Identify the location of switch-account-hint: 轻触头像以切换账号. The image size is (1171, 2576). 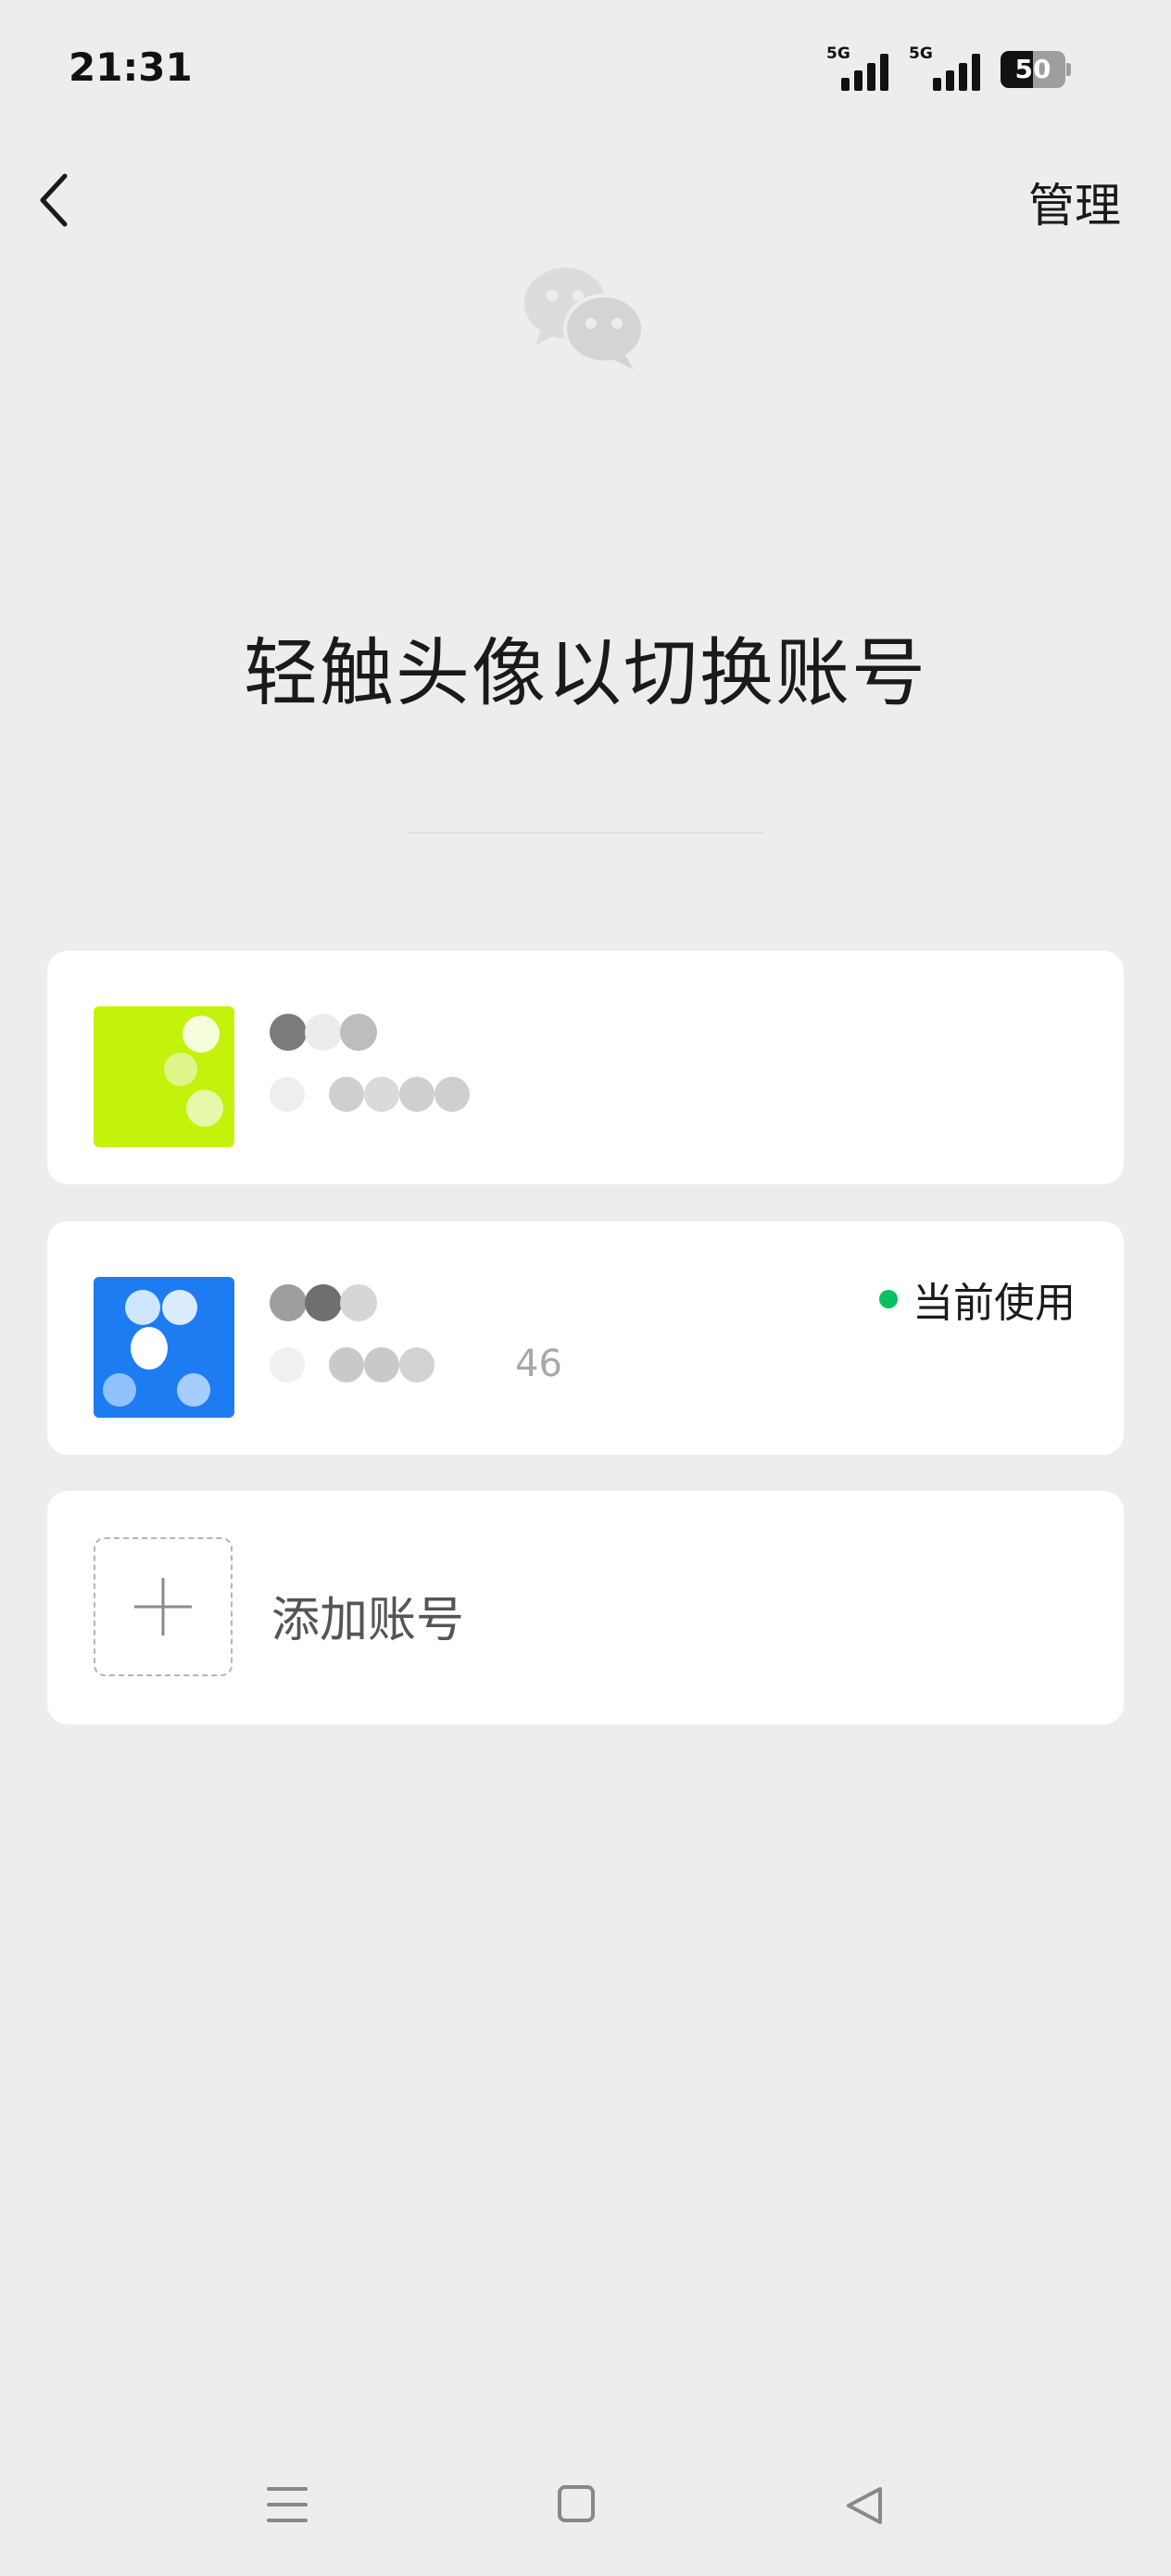
(585, 673).